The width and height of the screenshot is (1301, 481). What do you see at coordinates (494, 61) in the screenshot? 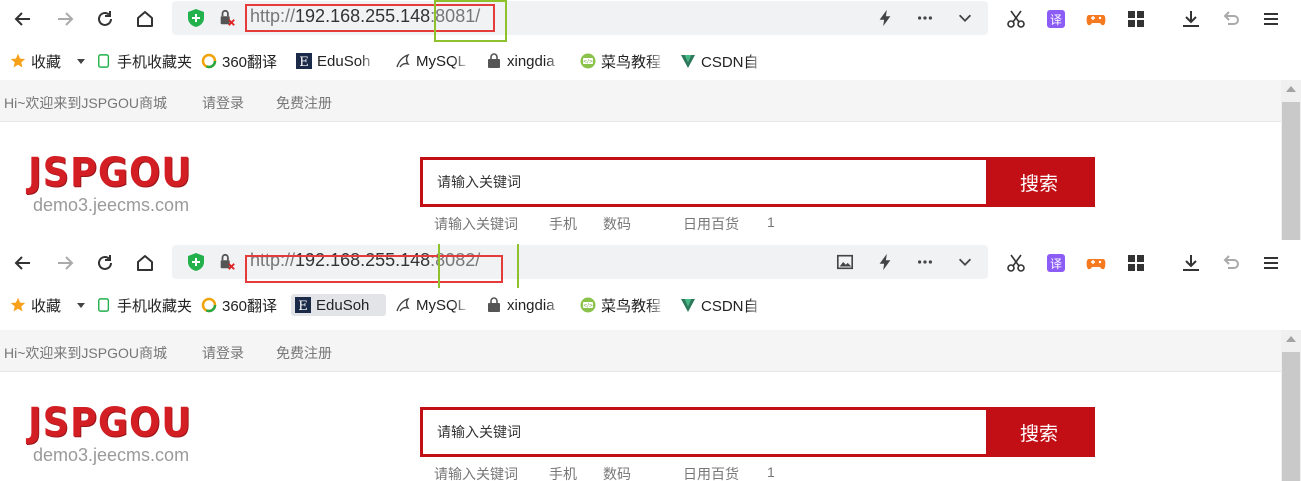
I see `xingdian-icon` at bounding box center [494, 61].